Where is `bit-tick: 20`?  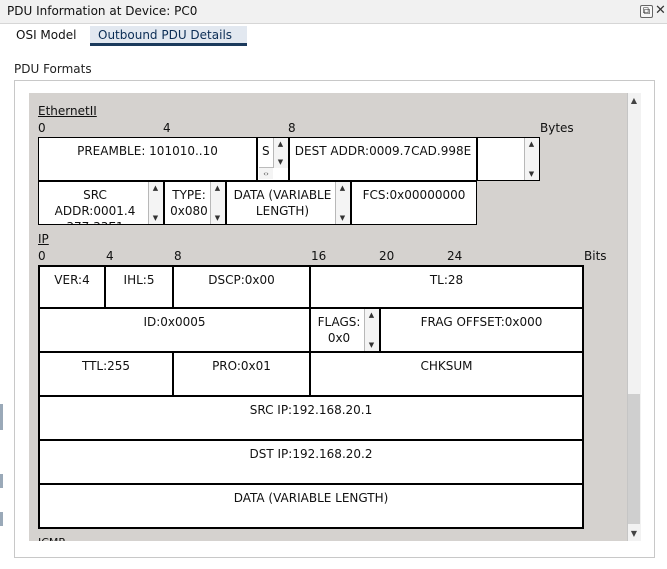
bit-tick: 20 is located at coordinates (387, 256).